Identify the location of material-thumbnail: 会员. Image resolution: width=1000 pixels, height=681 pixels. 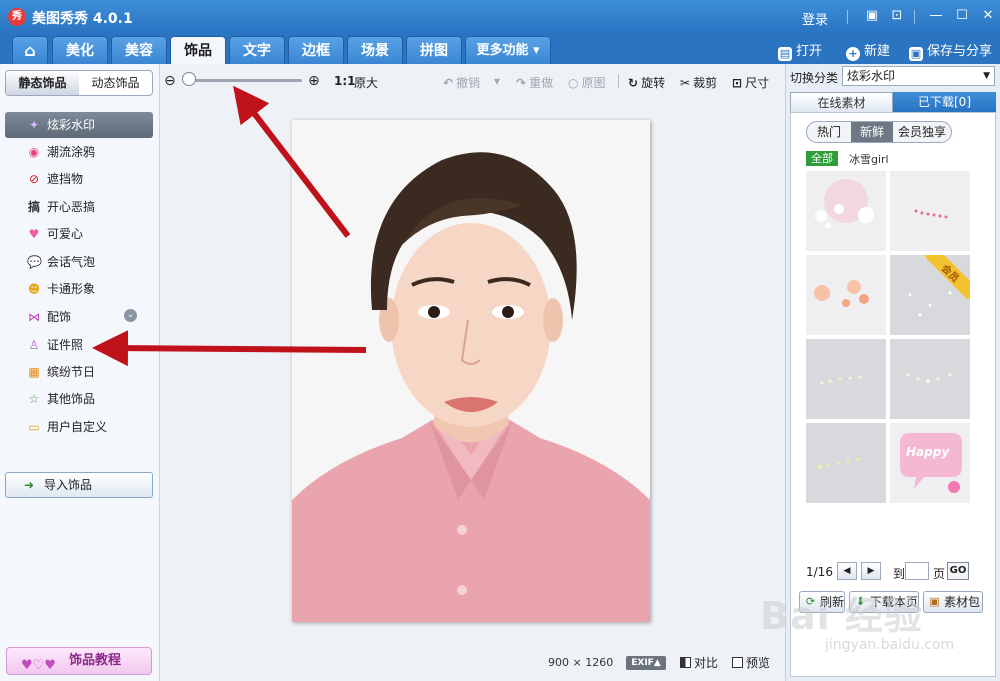
(930, 295).